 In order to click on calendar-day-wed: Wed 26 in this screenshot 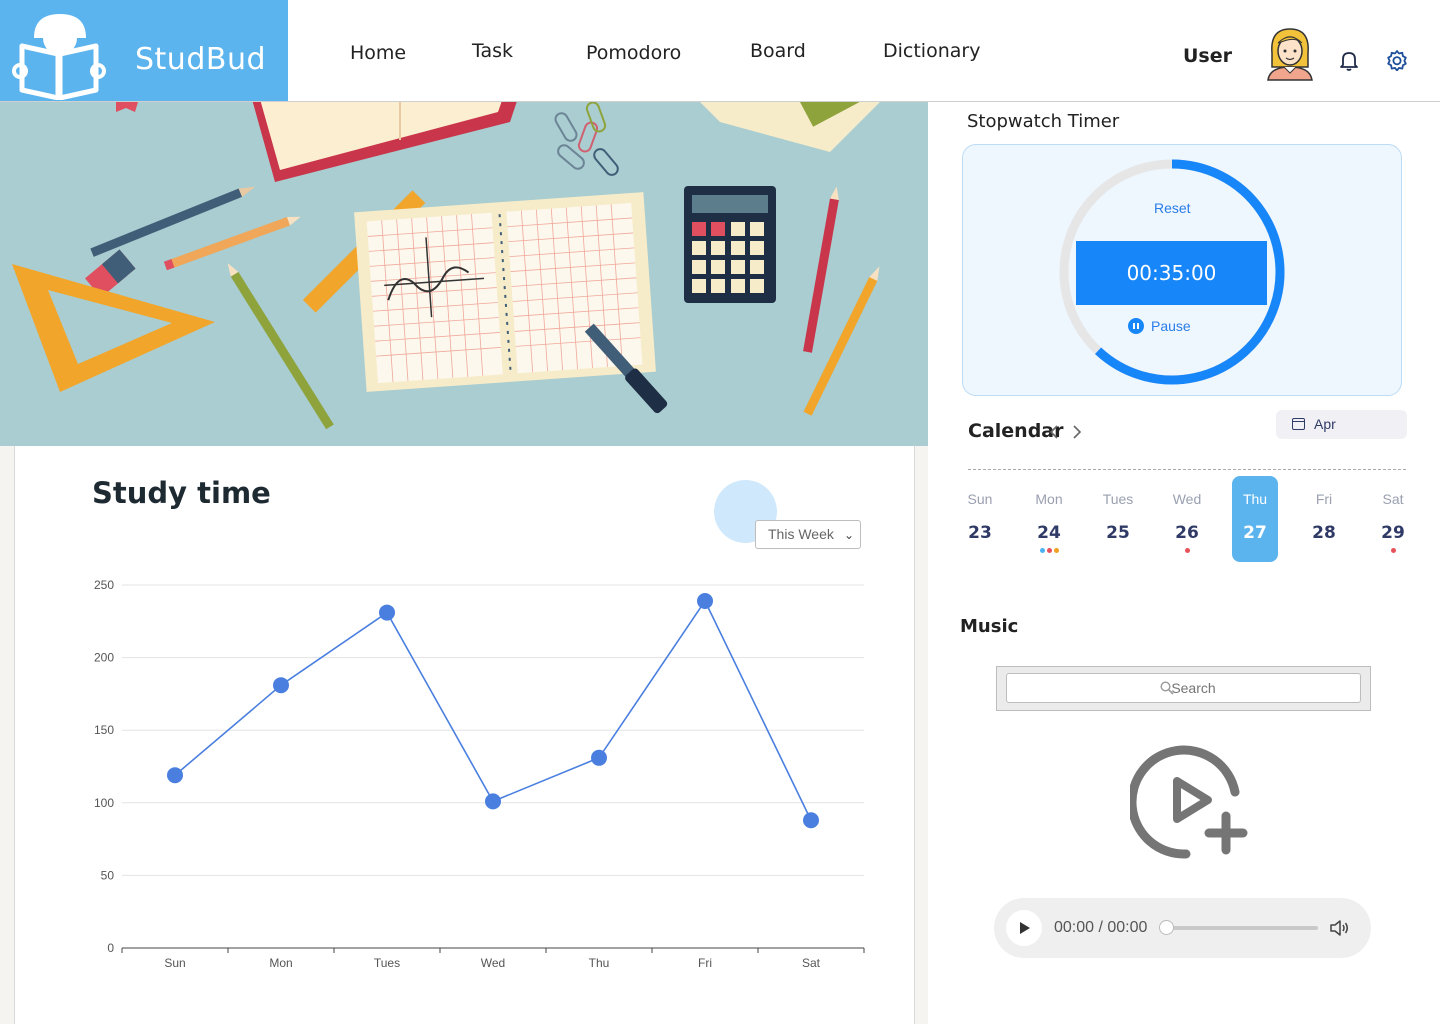, I will do `click(1187, 519)`.